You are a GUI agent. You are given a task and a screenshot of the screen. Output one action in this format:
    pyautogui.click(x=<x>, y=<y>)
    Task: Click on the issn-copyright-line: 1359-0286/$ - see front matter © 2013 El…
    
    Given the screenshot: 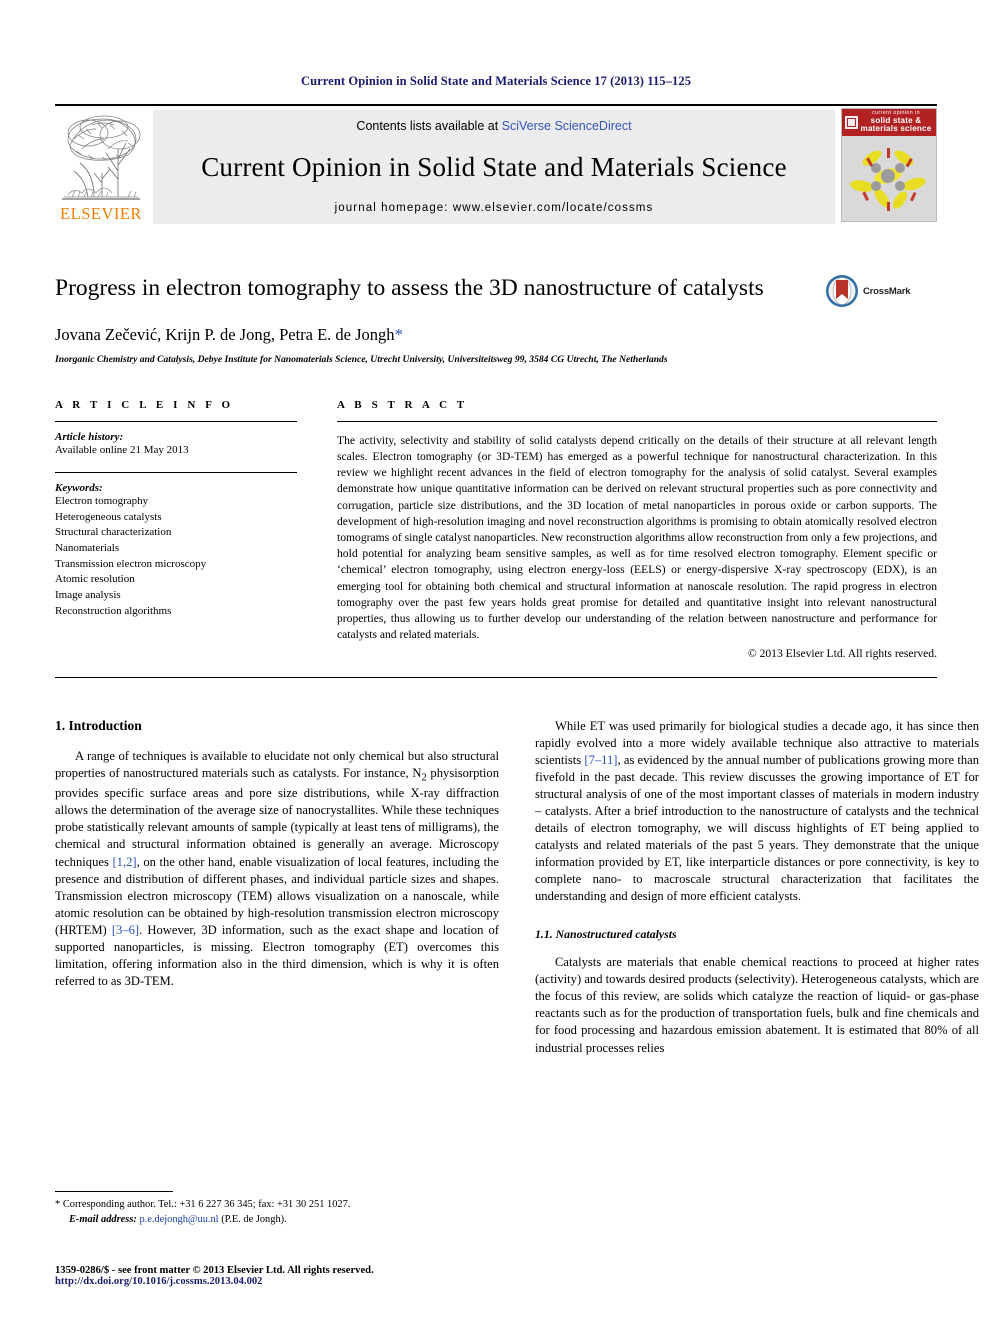 What is the action you would take?
    pyautogui.click(x=214, y=1270)
    